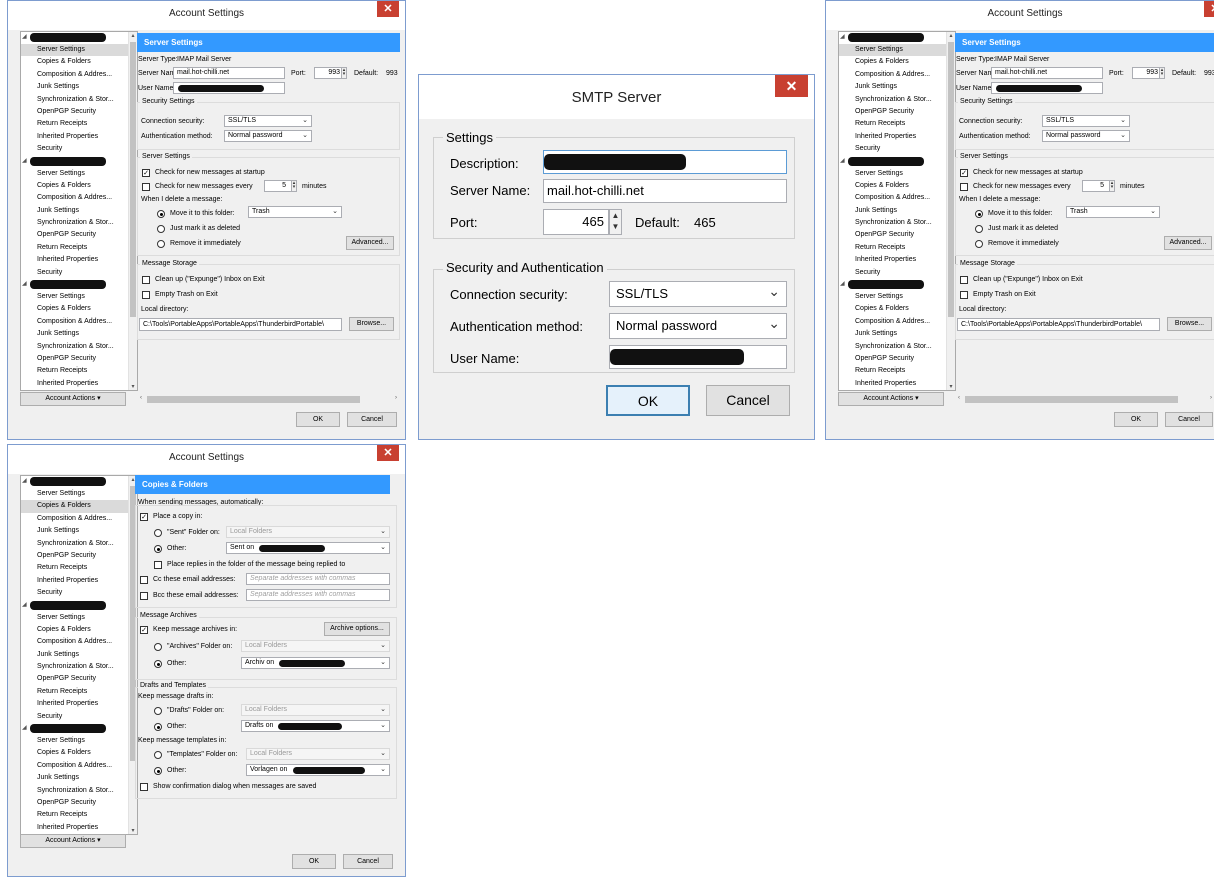 Image resolution: width=1214 pixels, height=877 pixels. I want to click on bcc-addresses-field: Separate addresses with commas, so click(318, 595).